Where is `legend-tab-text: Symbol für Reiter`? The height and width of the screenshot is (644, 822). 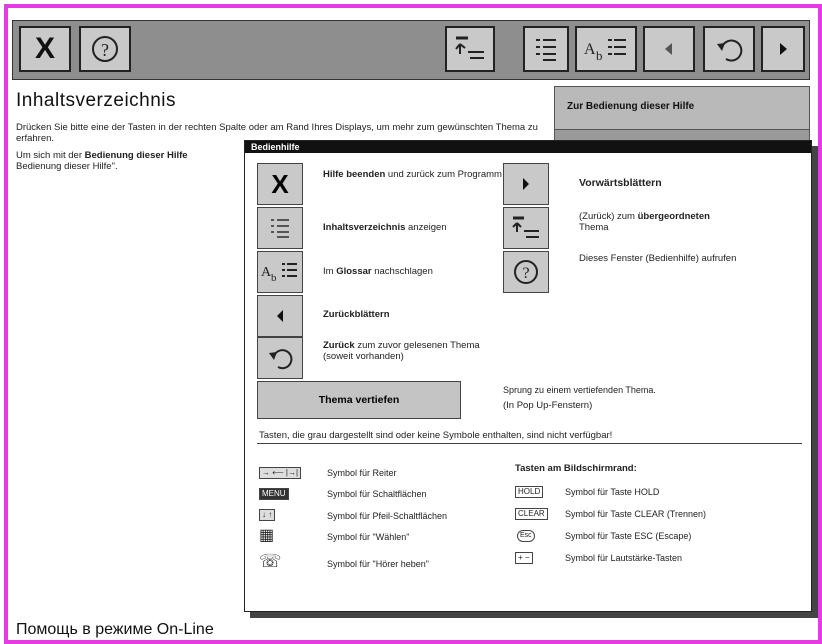 legend-tab-text: Symbol für Reiter is located at coordinates (362, 473).